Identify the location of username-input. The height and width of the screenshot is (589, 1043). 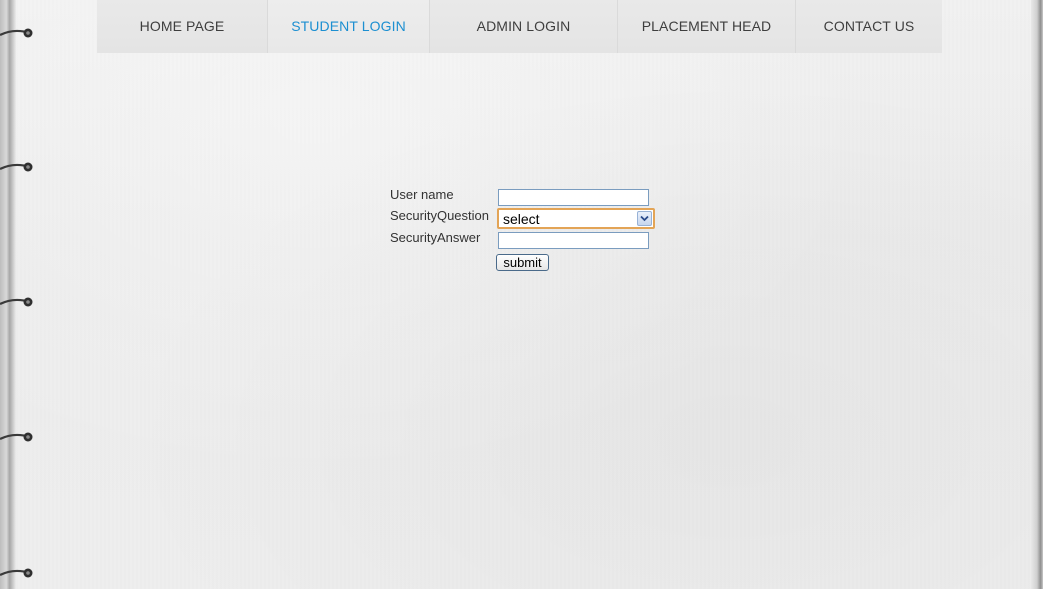
(573, 197).